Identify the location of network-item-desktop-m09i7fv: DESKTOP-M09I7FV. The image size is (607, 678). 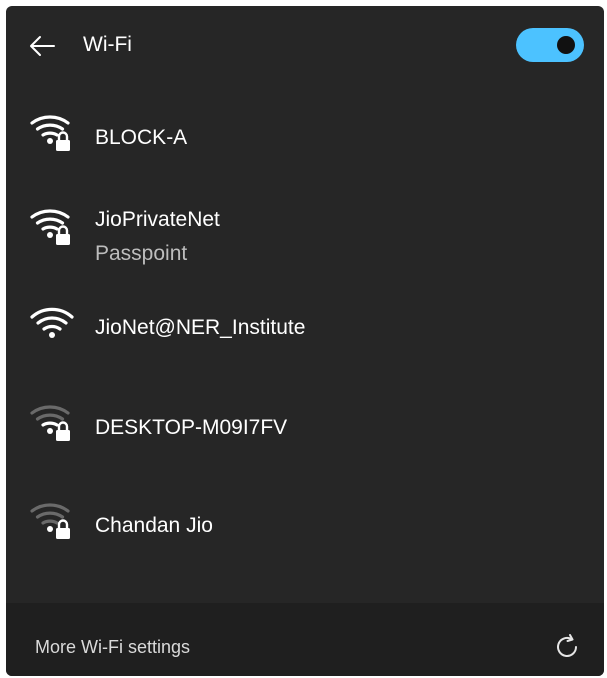
(305, 422).